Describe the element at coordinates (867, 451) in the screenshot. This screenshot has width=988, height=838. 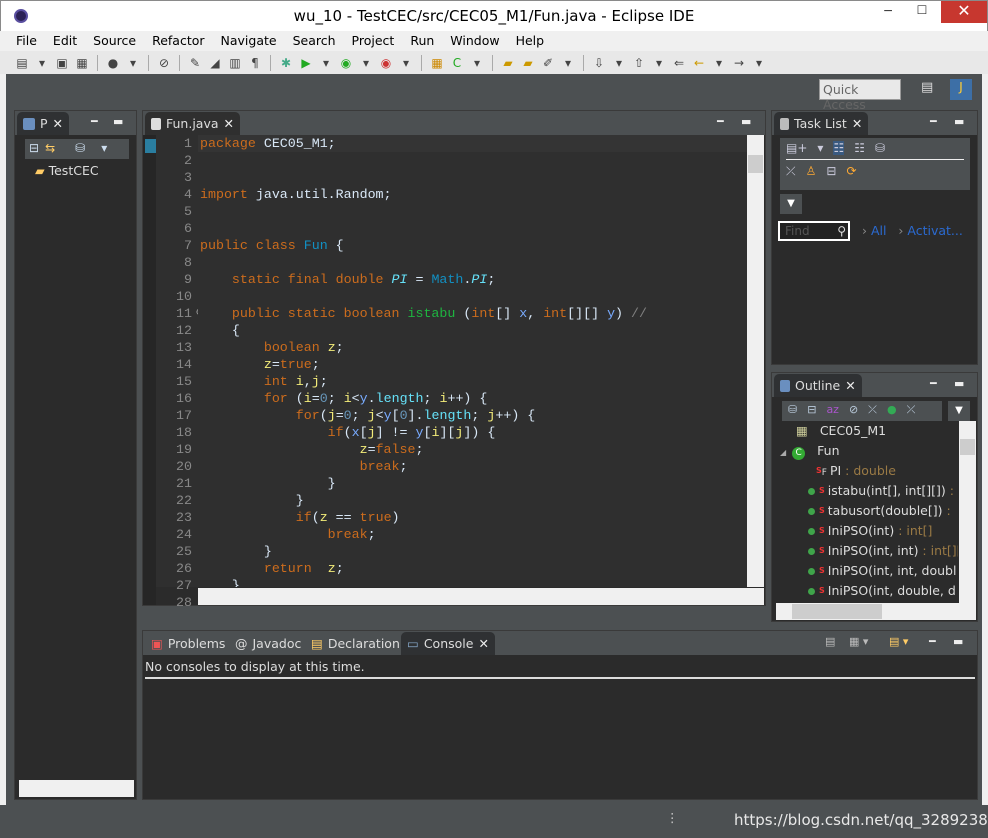
I see `outline-item: ◢ C Fun` at that location.